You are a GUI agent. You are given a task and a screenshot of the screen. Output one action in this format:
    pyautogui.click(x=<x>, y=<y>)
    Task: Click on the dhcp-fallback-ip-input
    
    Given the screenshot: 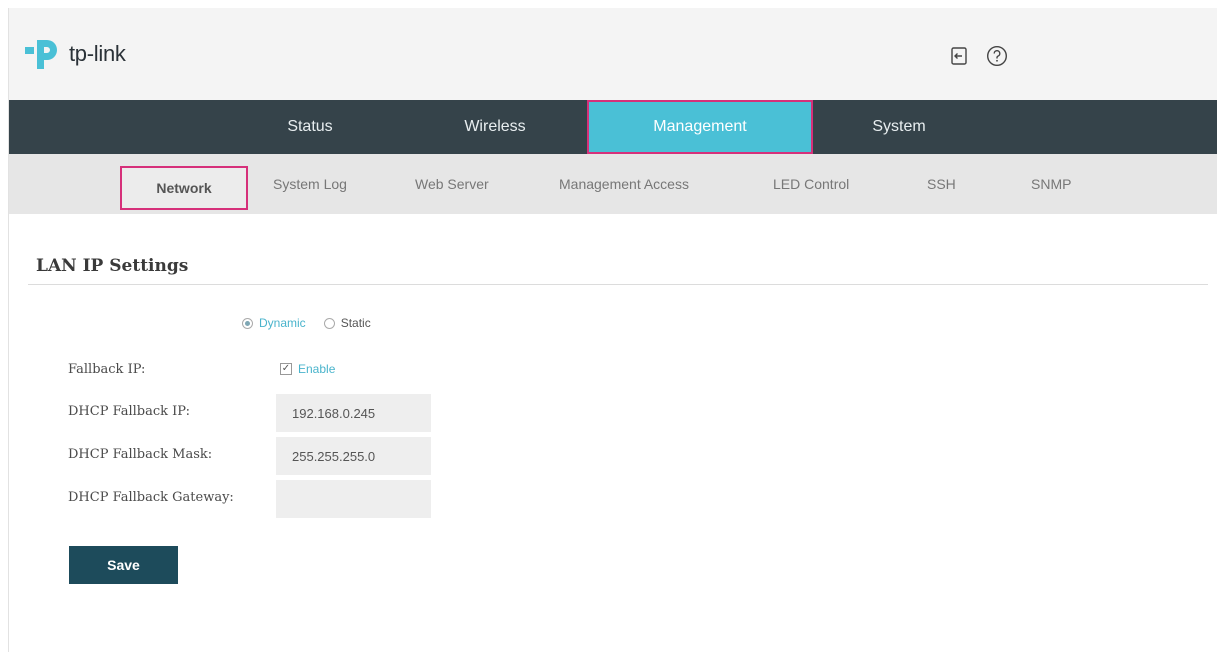 What is the action you would take?
    pyautogui.click(x=353, y=413)
    